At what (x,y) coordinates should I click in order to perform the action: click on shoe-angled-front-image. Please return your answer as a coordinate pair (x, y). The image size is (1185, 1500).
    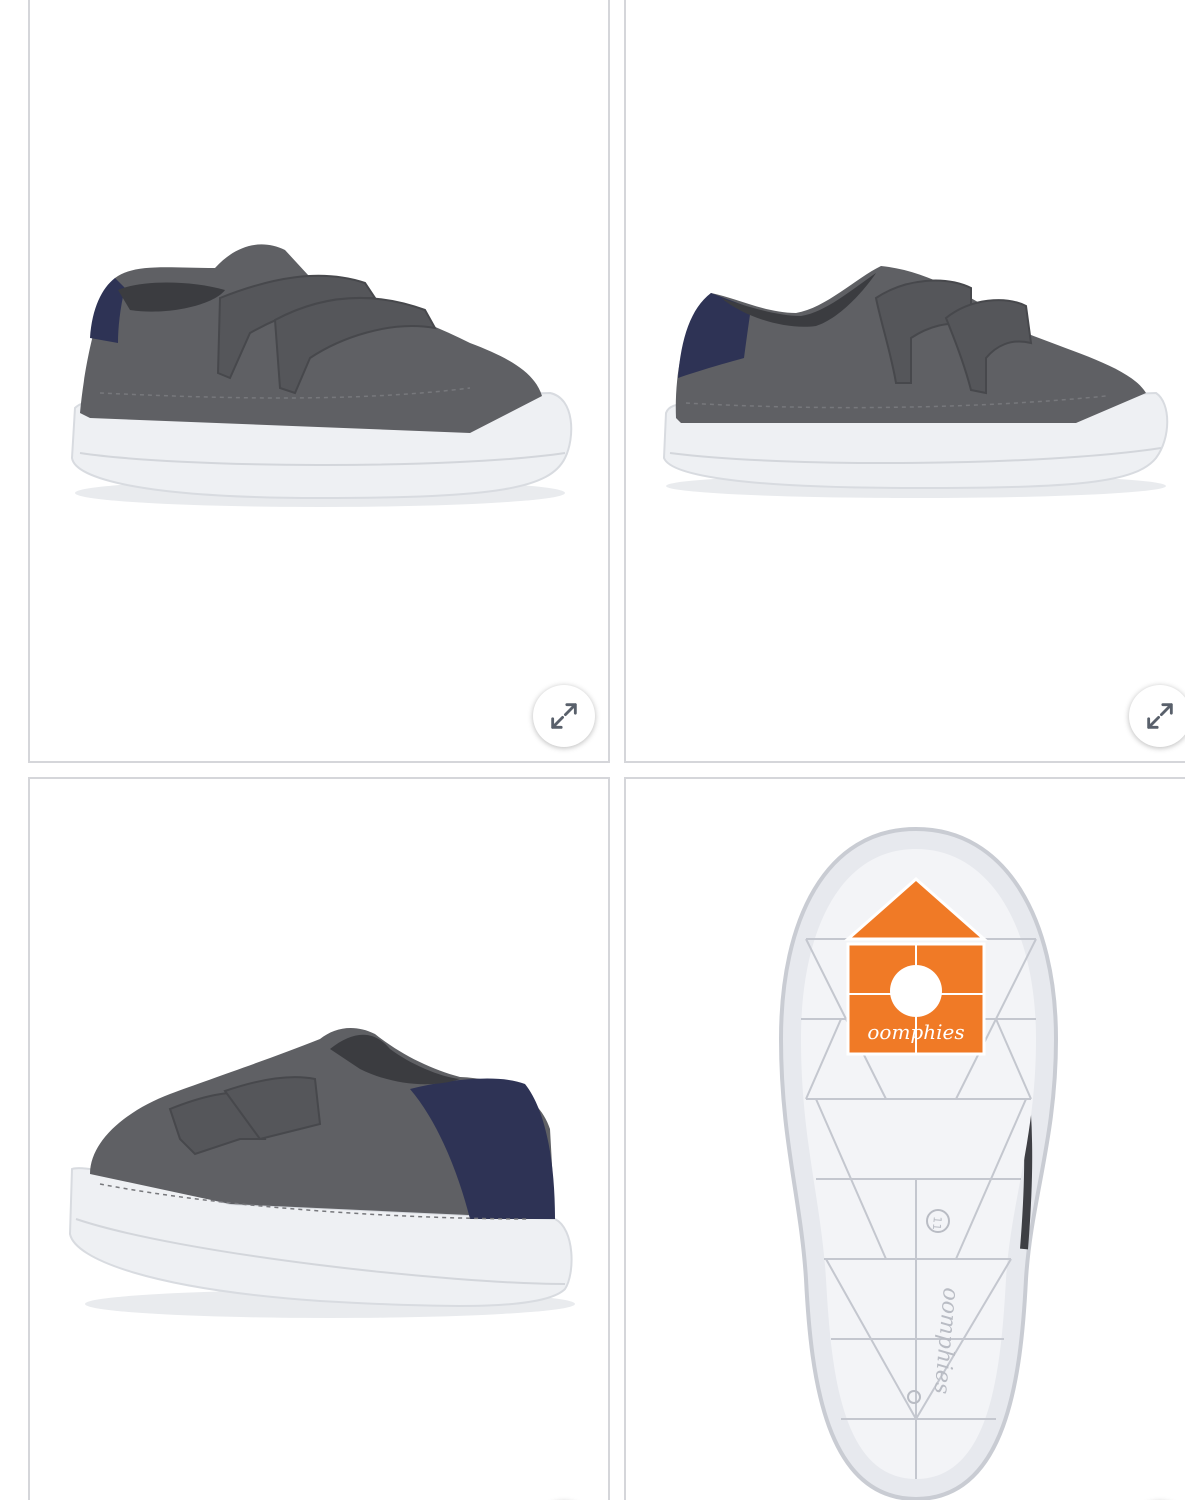
    Looking at the image, I should click on (321, 375).